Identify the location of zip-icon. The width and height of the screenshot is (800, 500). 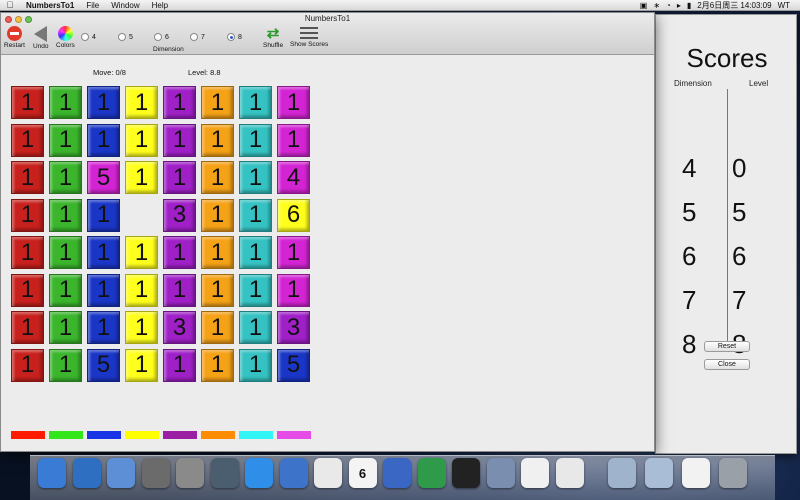
(696, 473).